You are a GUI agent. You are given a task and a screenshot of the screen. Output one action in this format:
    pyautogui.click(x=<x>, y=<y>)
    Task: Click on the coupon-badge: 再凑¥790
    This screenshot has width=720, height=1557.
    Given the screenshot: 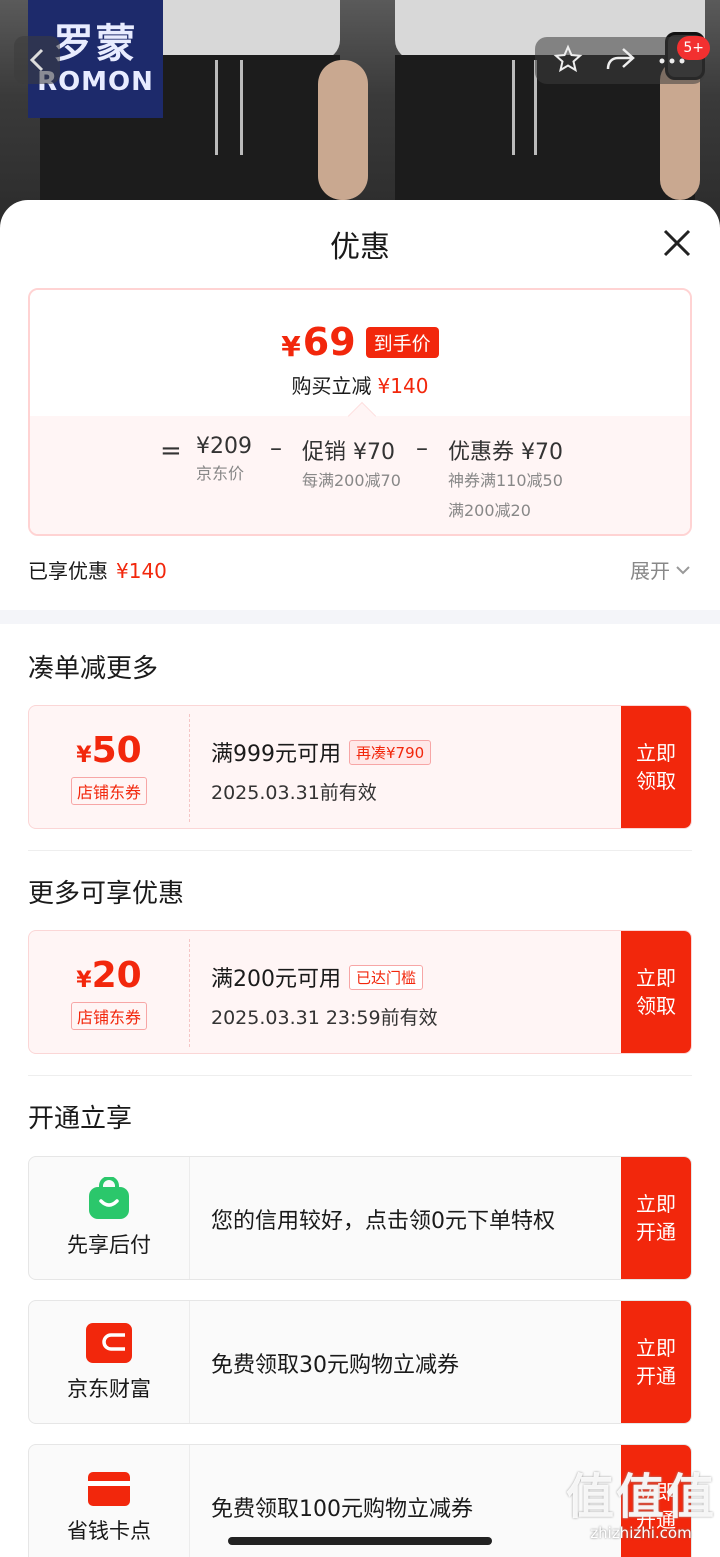 What is the action you would take?
    pyautogui.click(x=390, y=752)
    